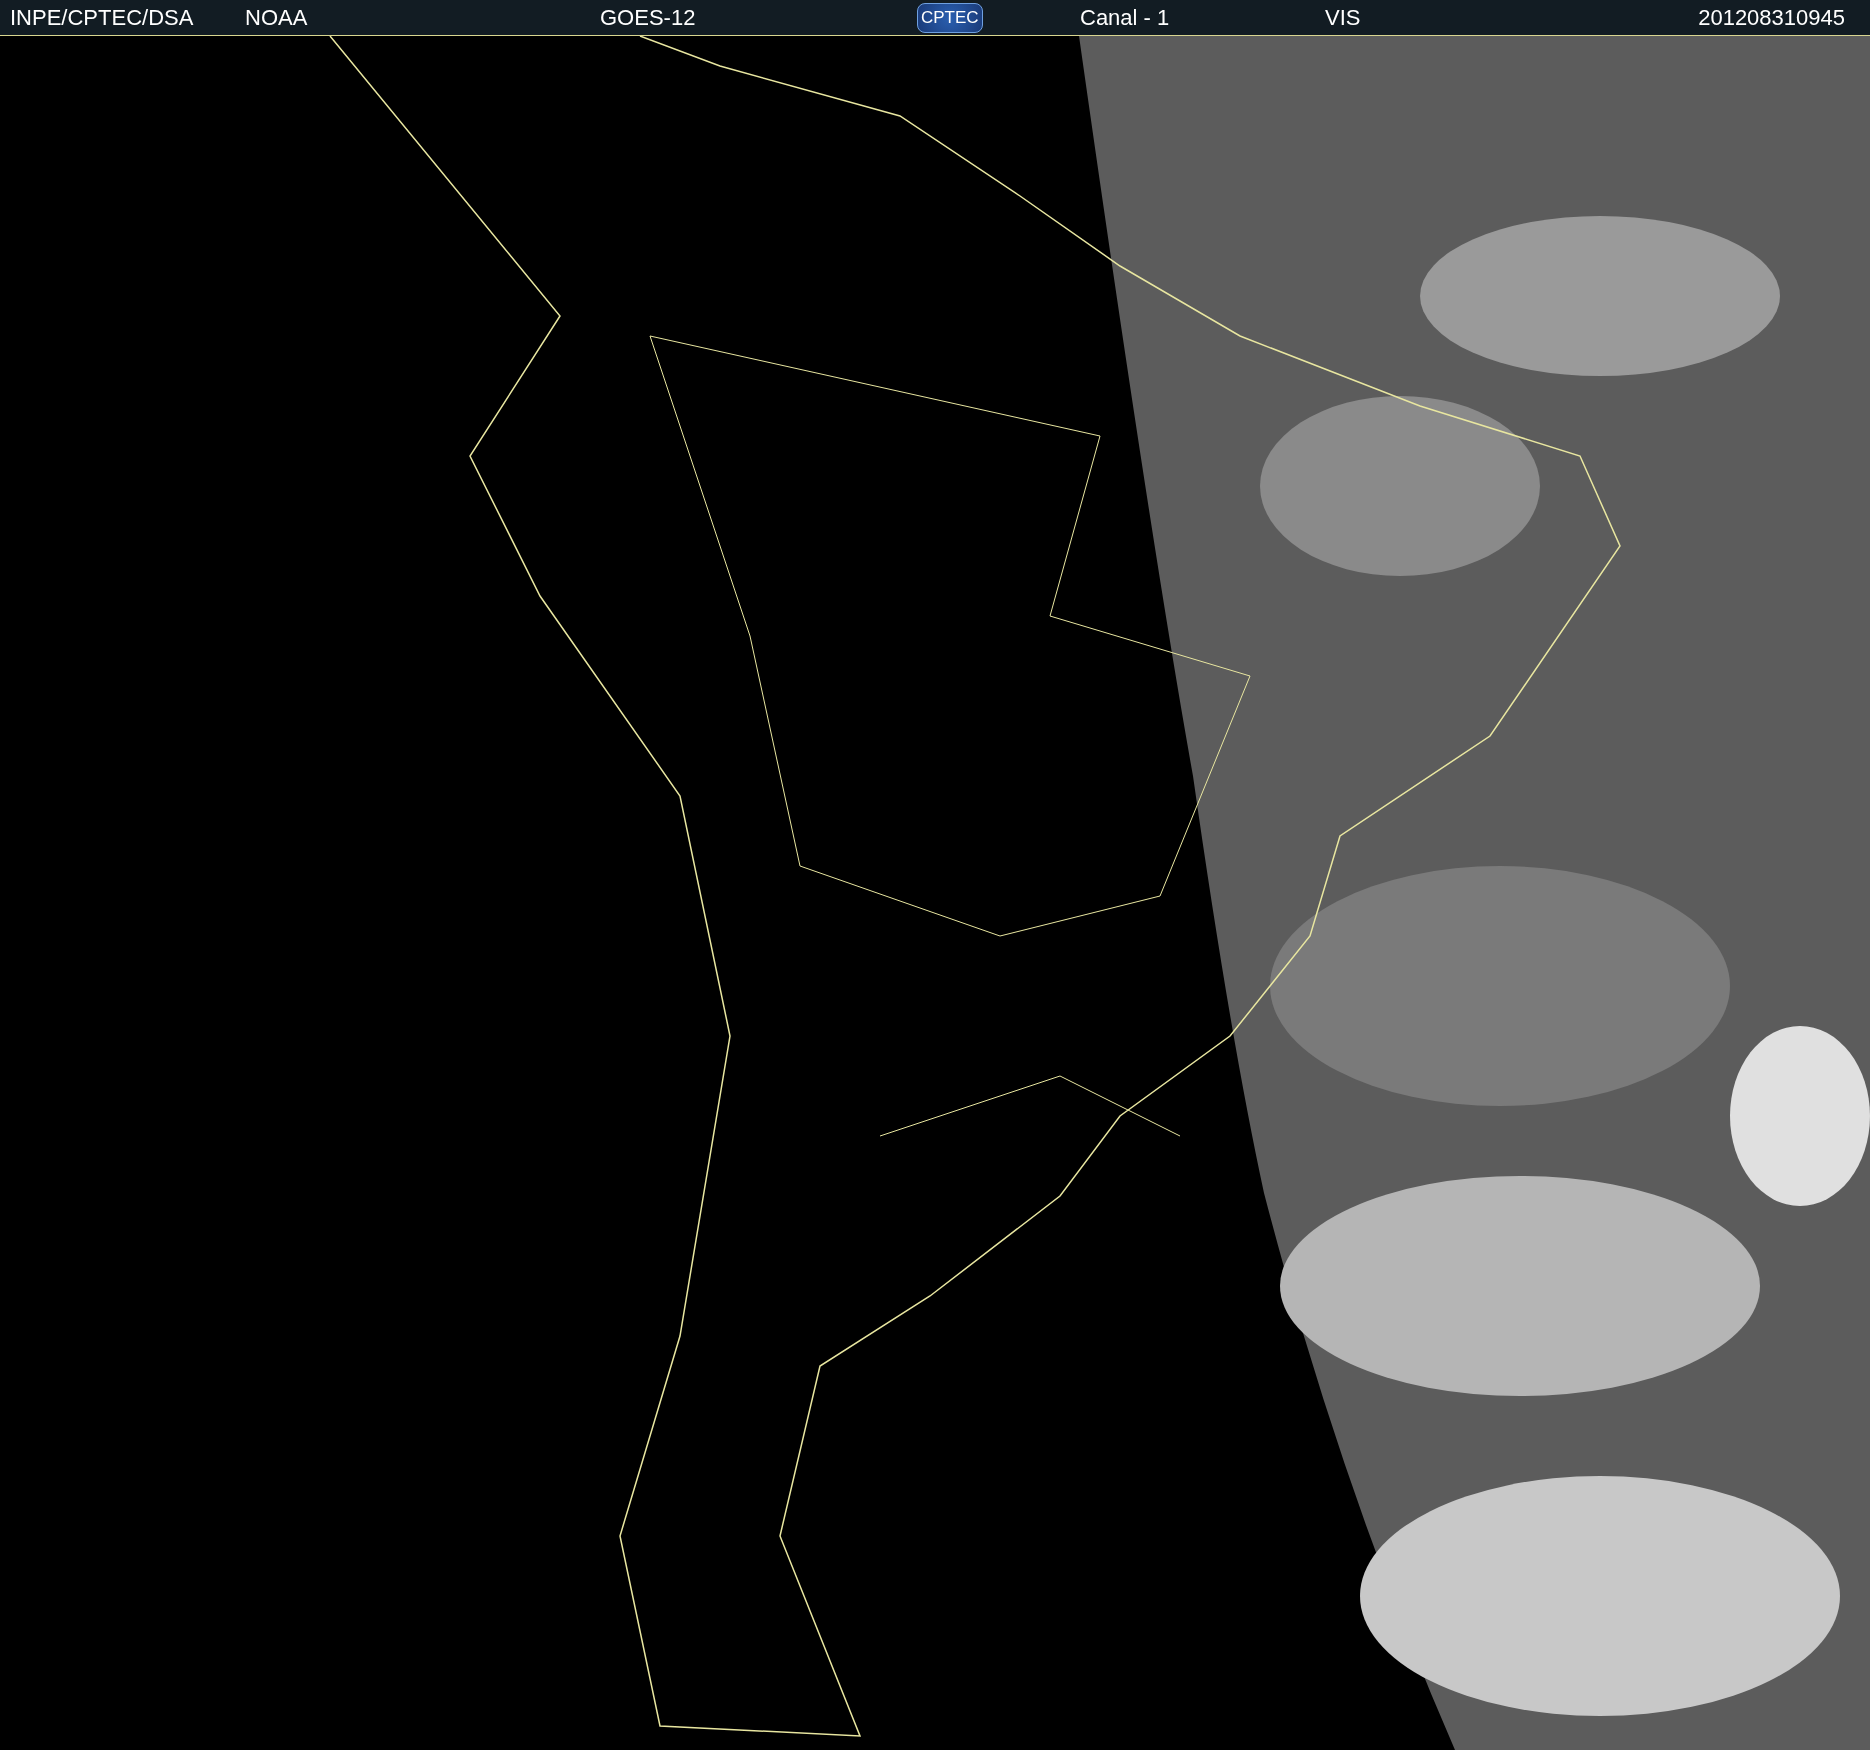 The image size is (1870, 1750). Describe the element at coordinates (1771, 17) in the screenshot. I see `timestamp-label: 201208310945` at that location.